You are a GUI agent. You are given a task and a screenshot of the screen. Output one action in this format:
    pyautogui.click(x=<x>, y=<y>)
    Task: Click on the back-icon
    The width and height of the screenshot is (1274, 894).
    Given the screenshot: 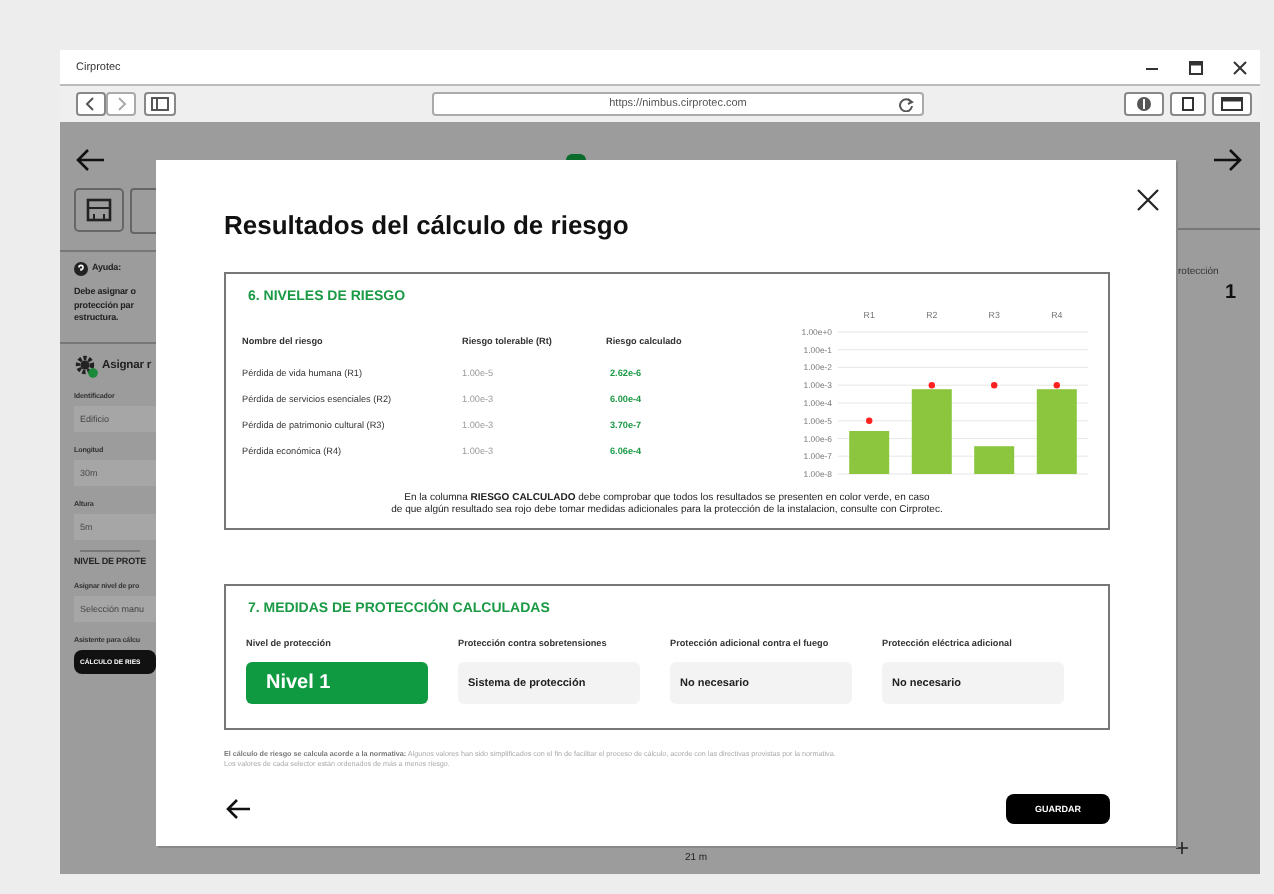 What is the action you would take?
    pyautogui.click(x=91, y=104)
    